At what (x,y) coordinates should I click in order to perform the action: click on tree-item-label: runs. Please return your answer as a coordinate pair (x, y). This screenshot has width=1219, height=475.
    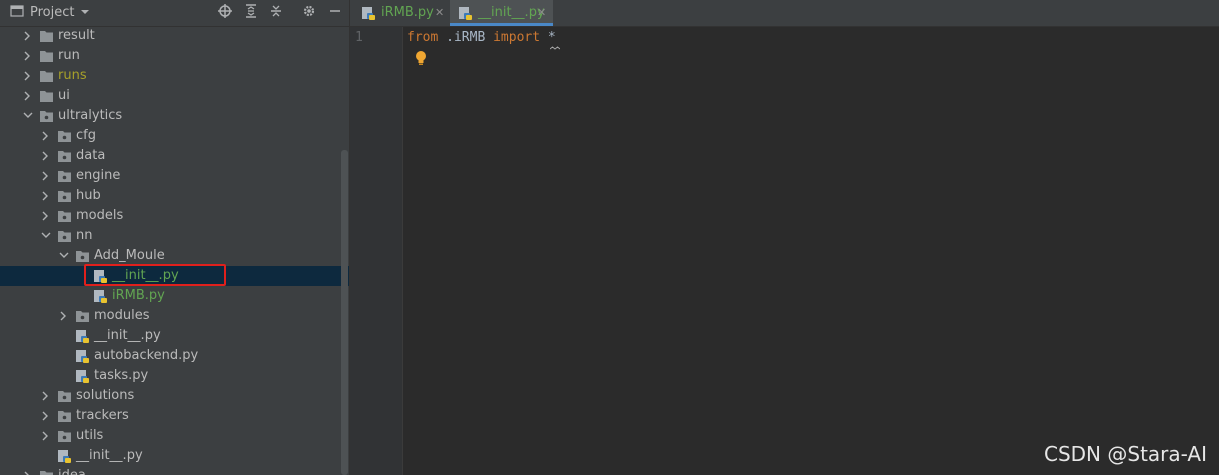
    Looking at the image, I should click on (72, 75).